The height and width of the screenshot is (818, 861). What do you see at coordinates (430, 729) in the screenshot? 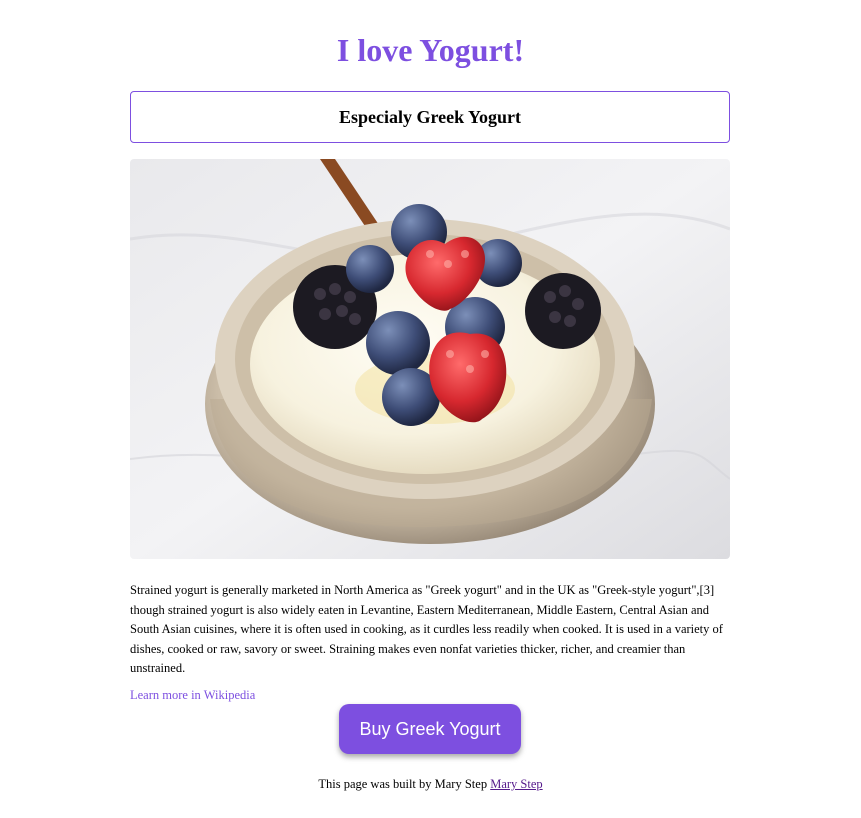
I see `buy-greek-yogurt-button: Buy Greek Yogurt` at bounding box center [430, 729].